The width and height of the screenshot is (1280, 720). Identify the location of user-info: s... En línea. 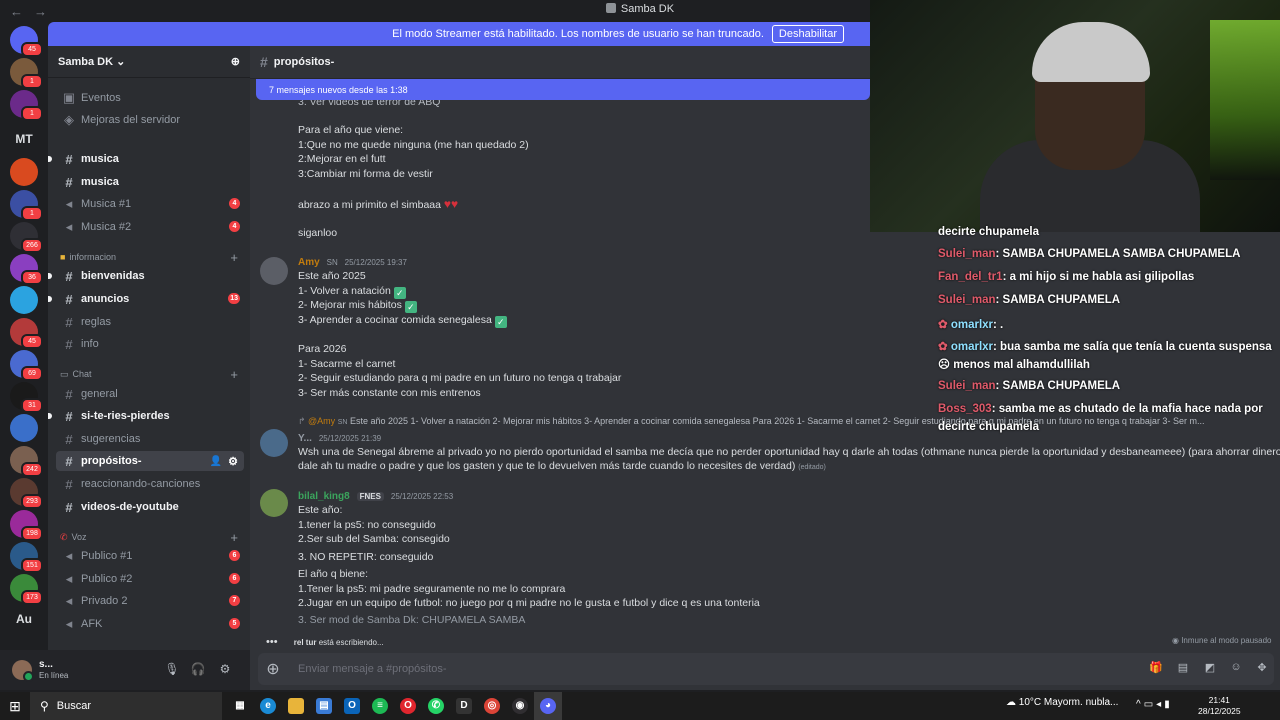
(53, 670).